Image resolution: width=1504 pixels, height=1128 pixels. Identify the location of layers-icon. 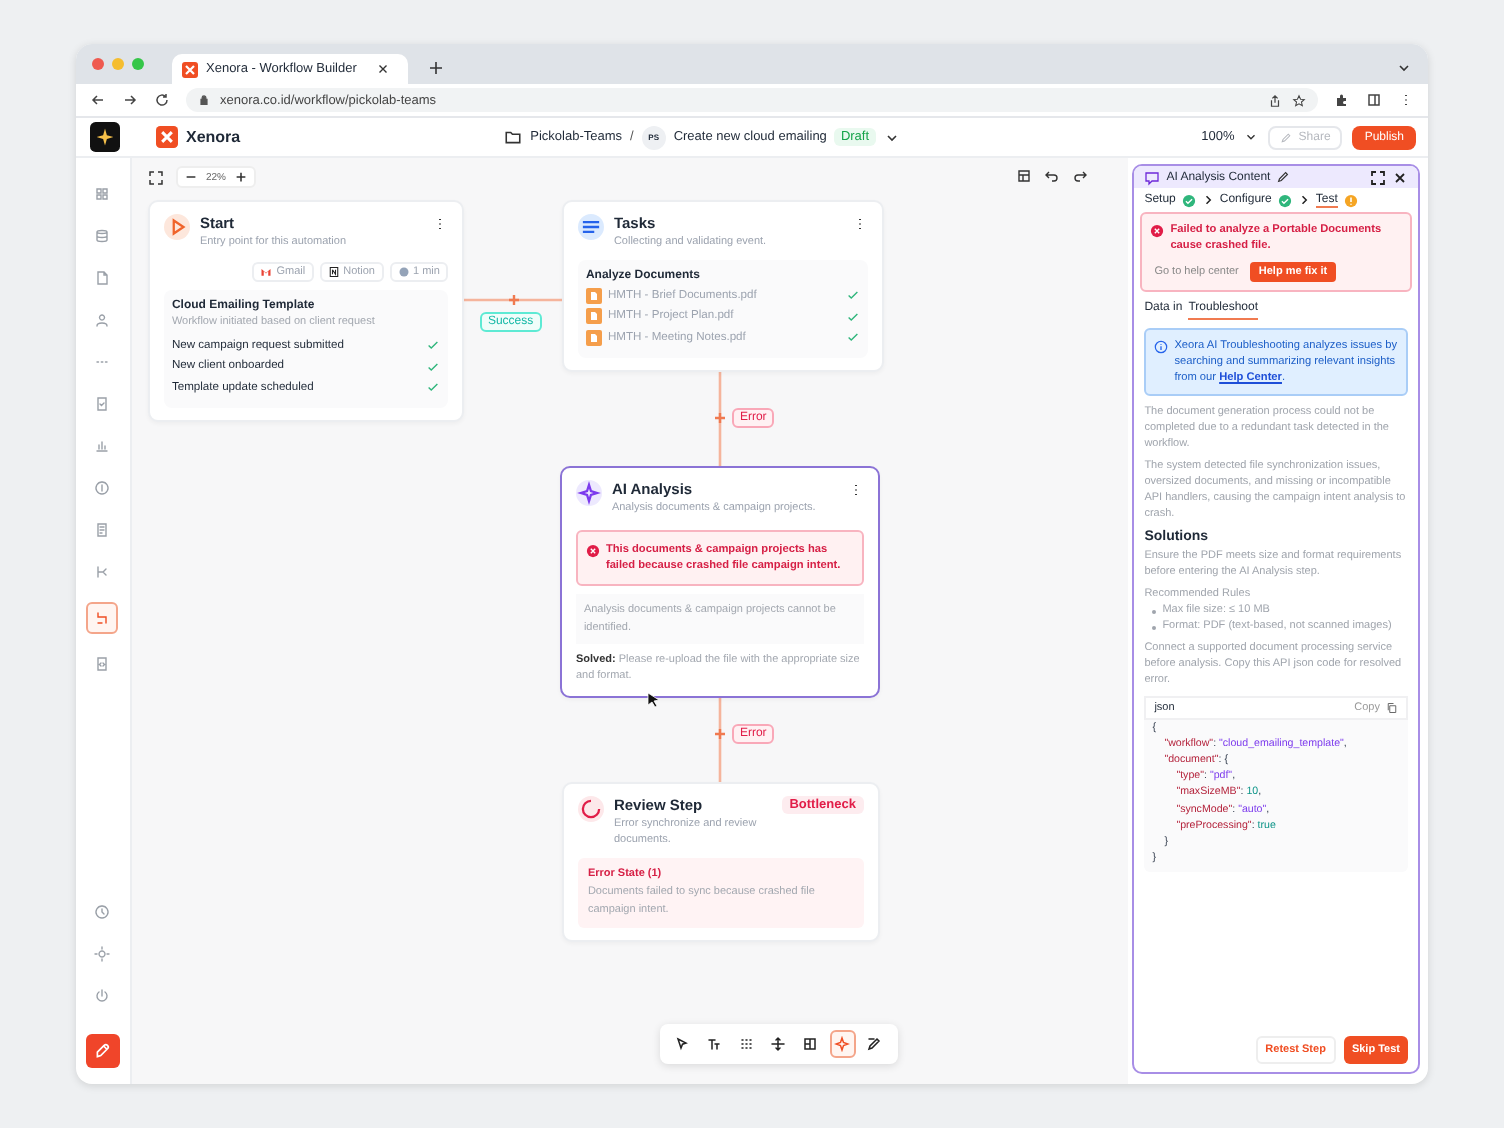
(590, 227).